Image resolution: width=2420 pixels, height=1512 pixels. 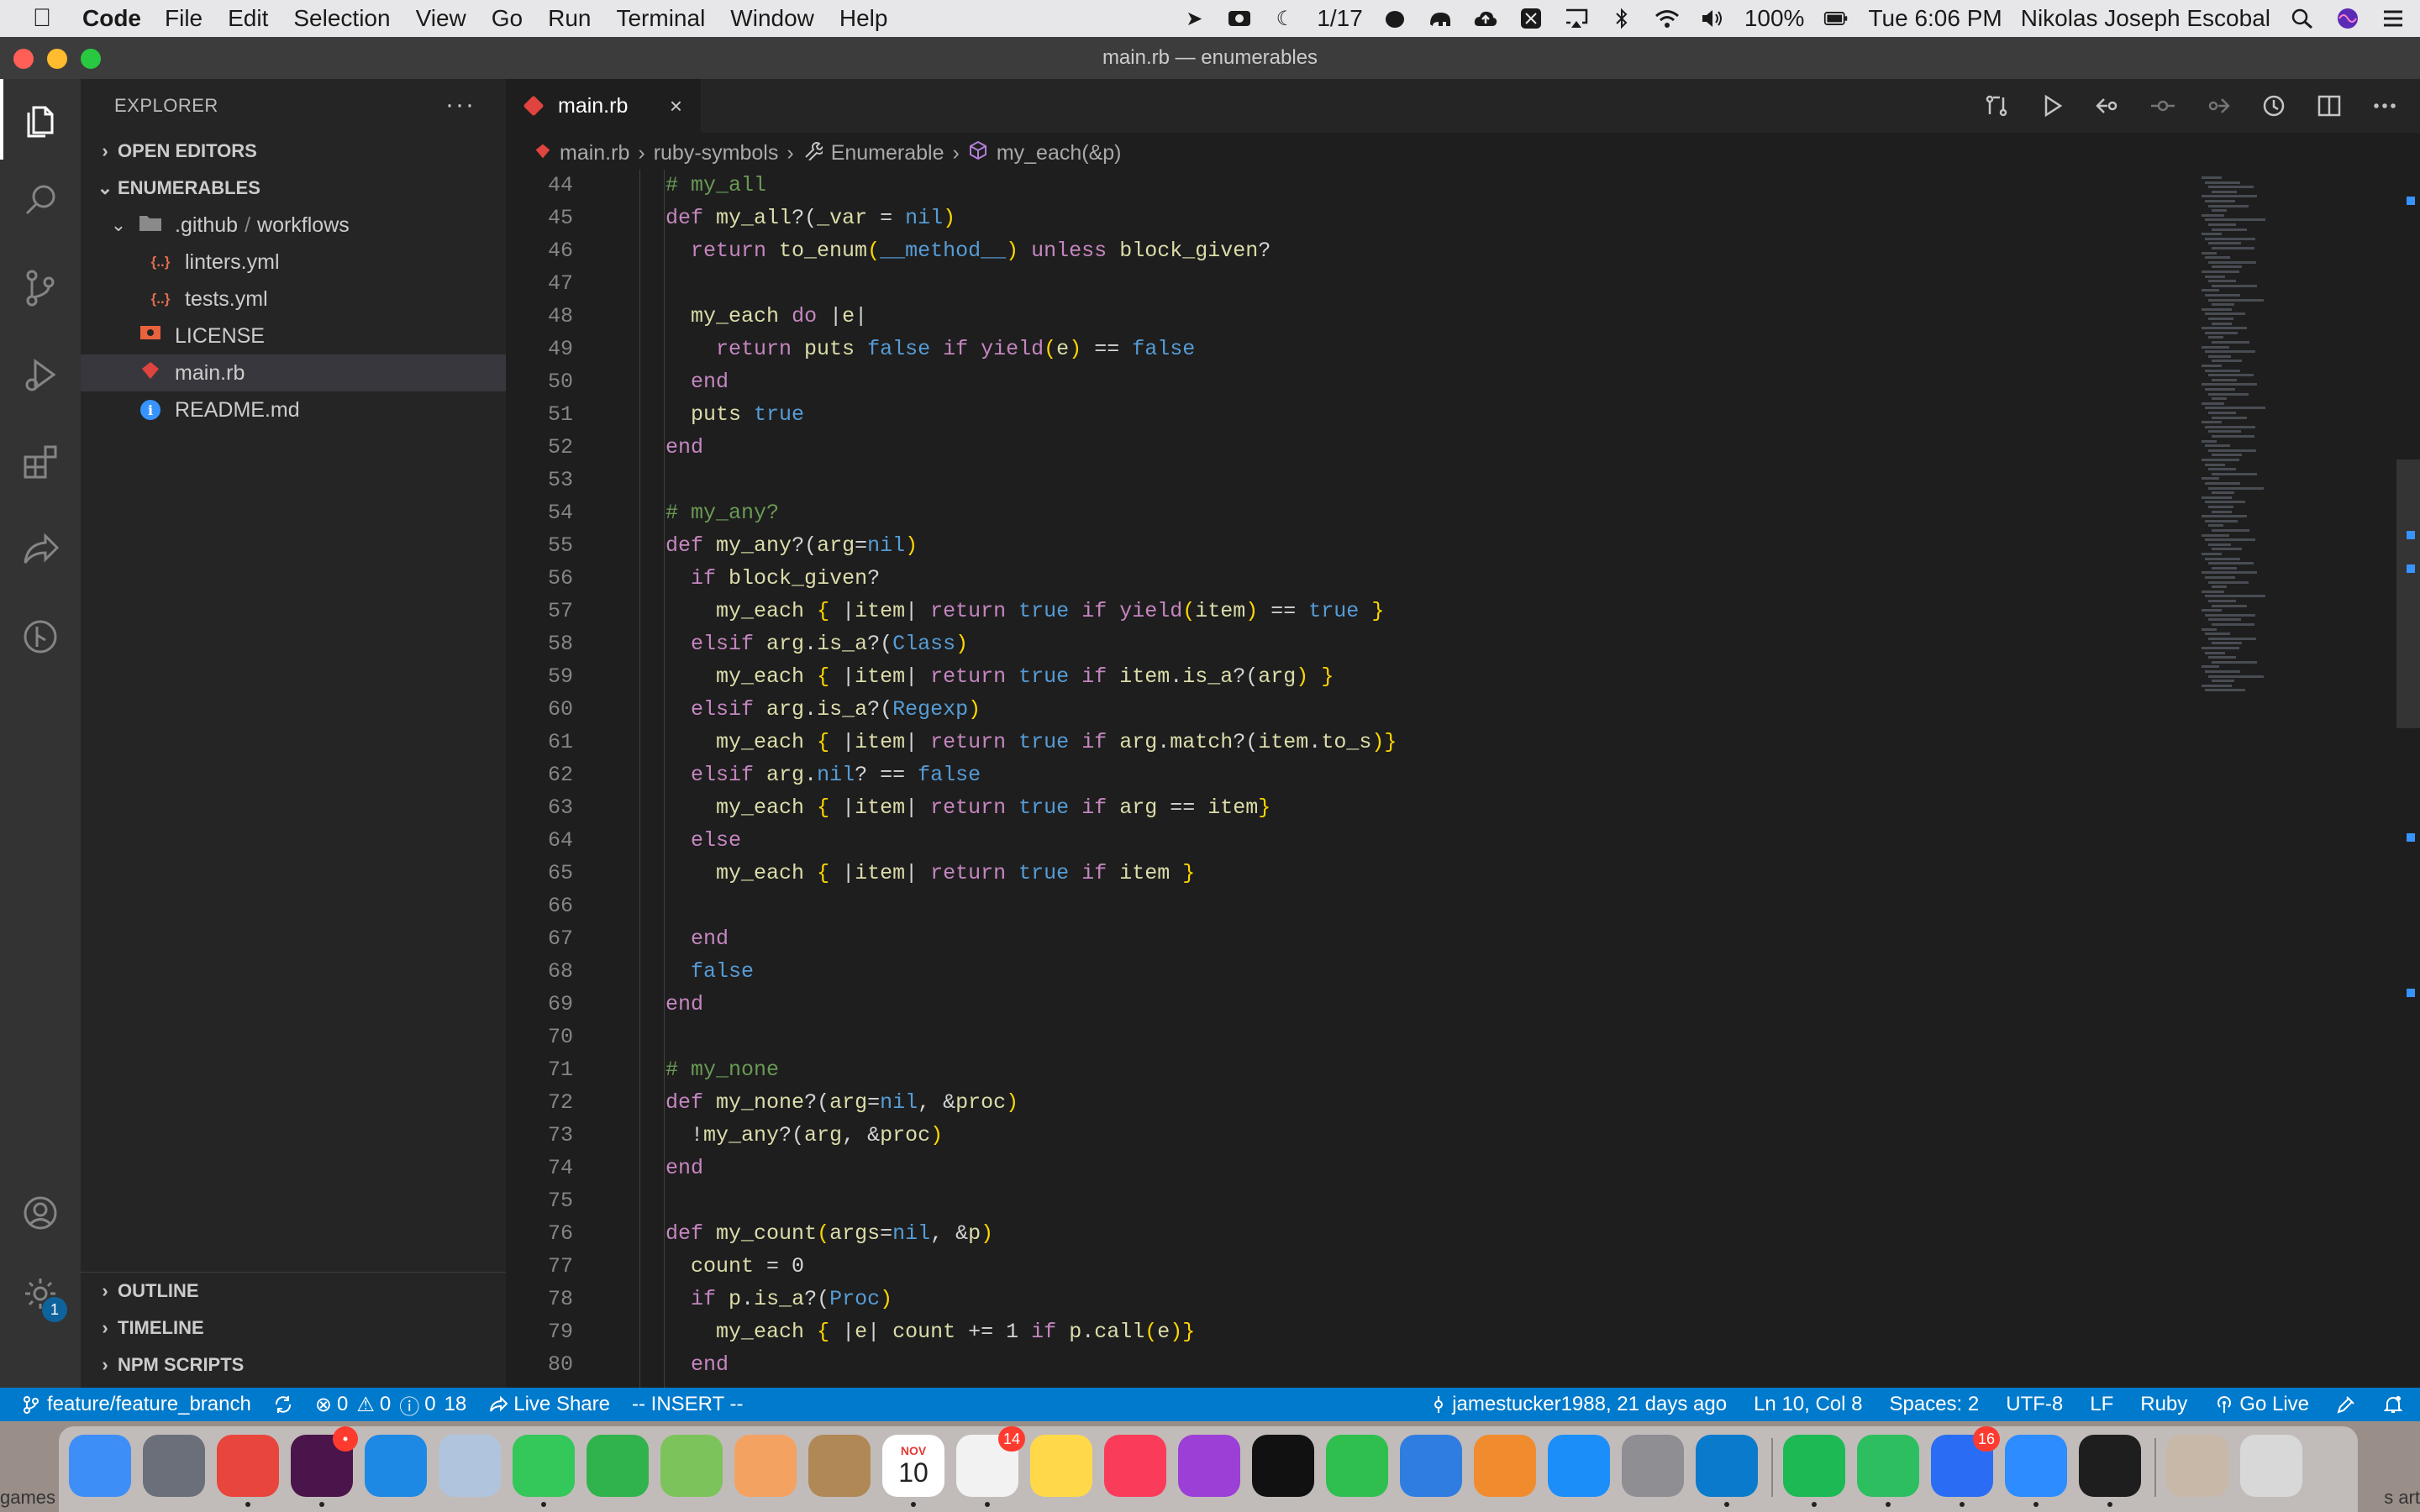 I want to click on explorer-activity-button, so click(x=40, y=119).